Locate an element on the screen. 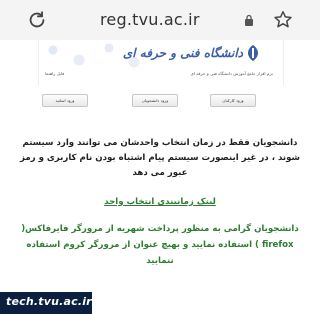 The image size is (320, 314). staff-login-button: ورود کارکنان is located at coordinates (233, 100).